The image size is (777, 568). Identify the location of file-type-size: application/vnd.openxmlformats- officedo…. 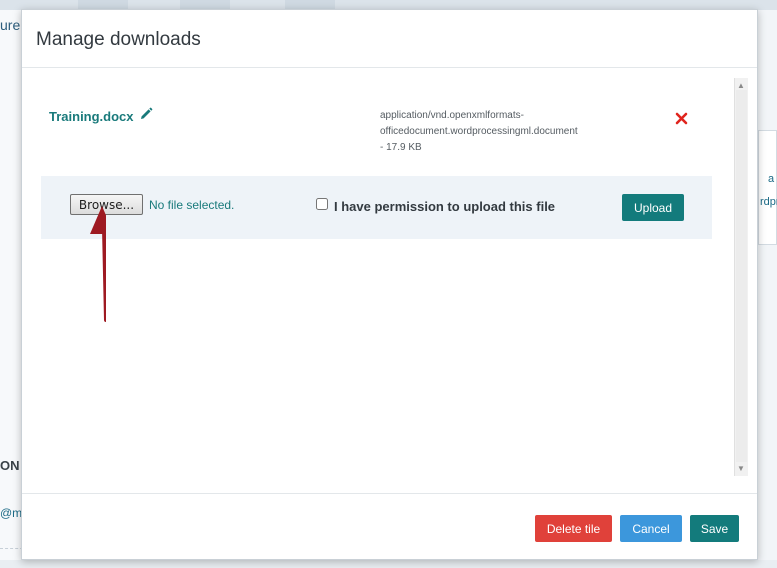
(492, 132).